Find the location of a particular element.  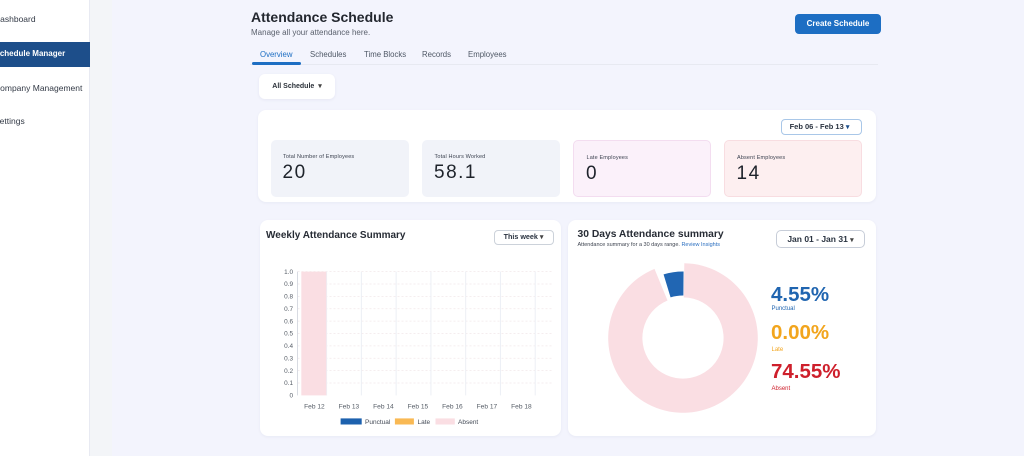

svg-text: Punctual is located at coordinates (378, 422).